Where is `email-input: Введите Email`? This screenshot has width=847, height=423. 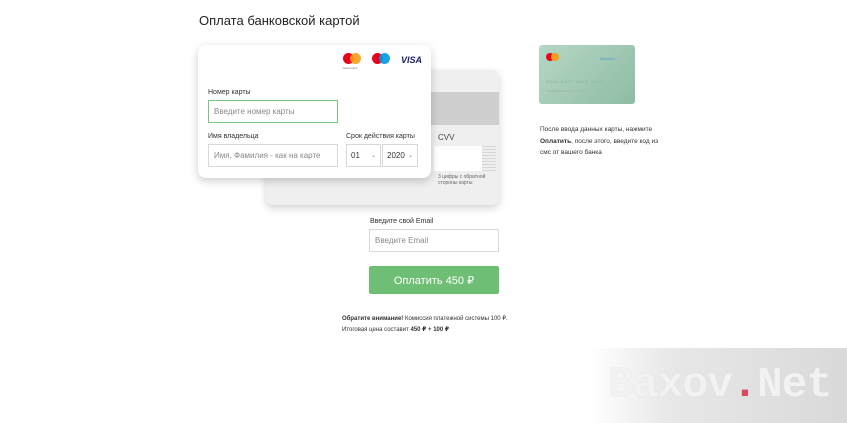
email-input: Введите Email is located at coordinates (434, 240).